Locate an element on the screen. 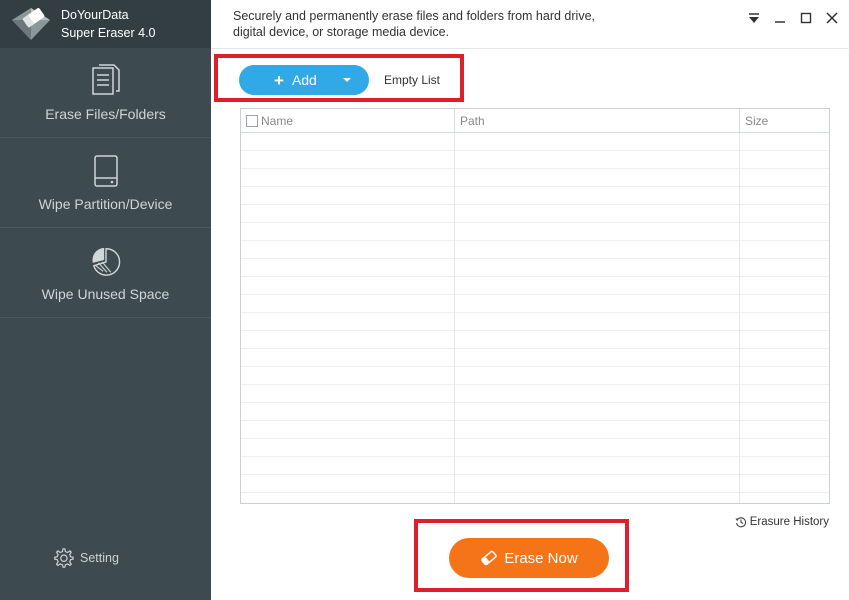  brand-header: DoYourData Super Eraser 4.0 is located at coordinates (105, 24).